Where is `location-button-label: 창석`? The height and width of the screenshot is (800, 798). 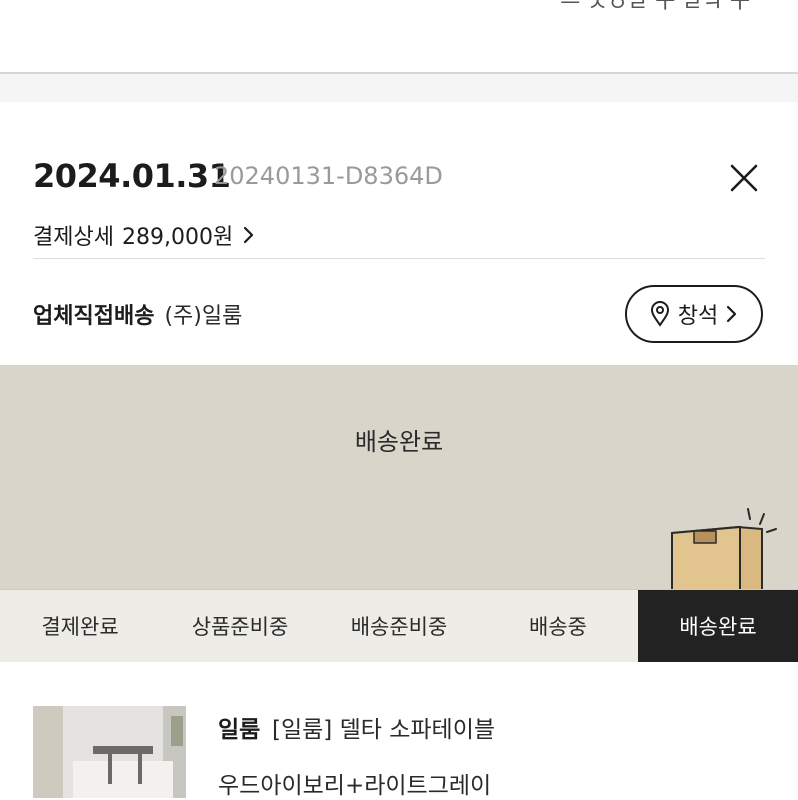
location-button-label: 창석 is located at coordinates (698, 316).